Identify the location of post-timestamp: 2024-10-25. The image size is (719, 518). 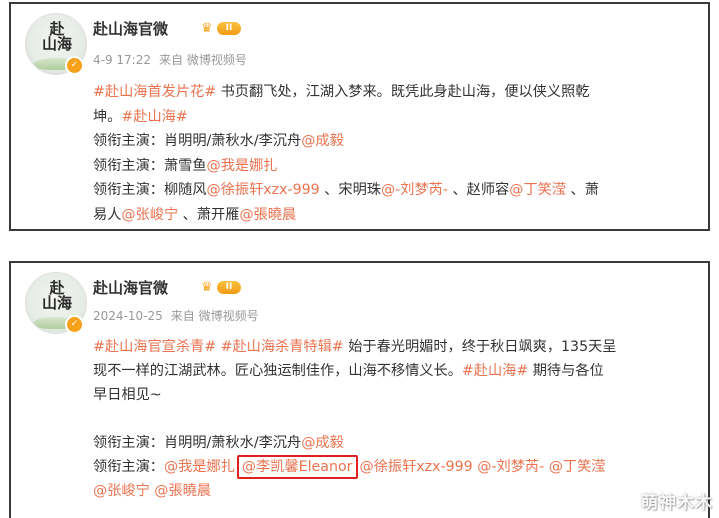
(128, 316).